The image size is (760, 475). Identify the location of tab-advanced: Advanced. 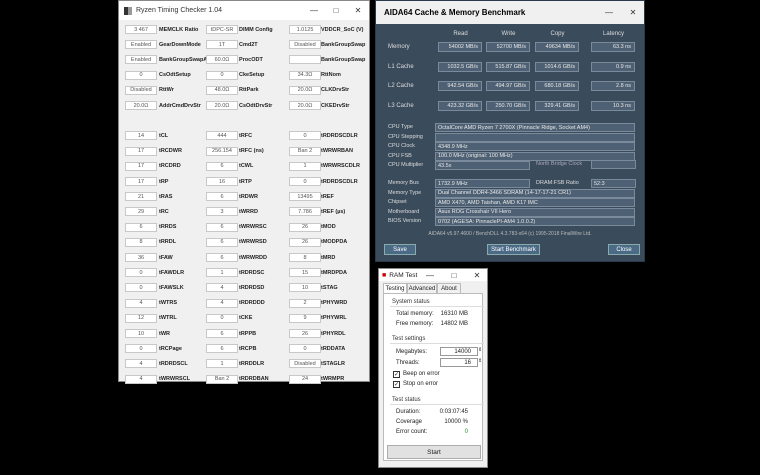
(422, 288).